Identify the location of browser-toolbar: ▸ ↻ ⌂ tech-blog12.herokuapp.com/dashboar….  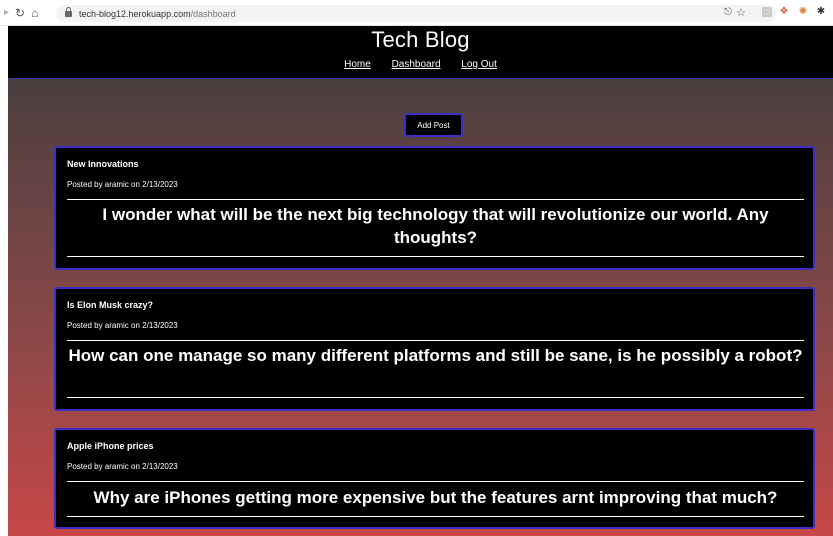
(416, 13).